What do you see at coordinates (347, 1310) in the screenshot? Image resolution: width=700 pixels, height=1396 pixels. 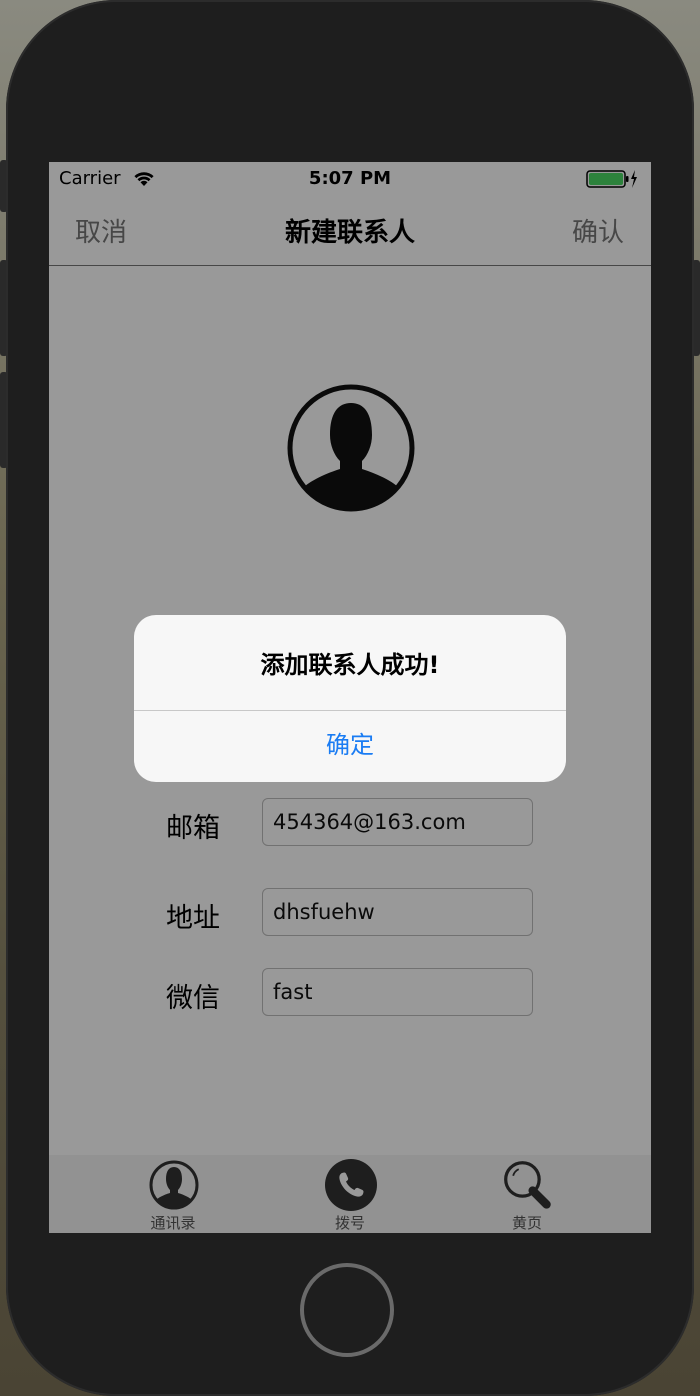 I see `home-button` at bounding box center [347, 1310].